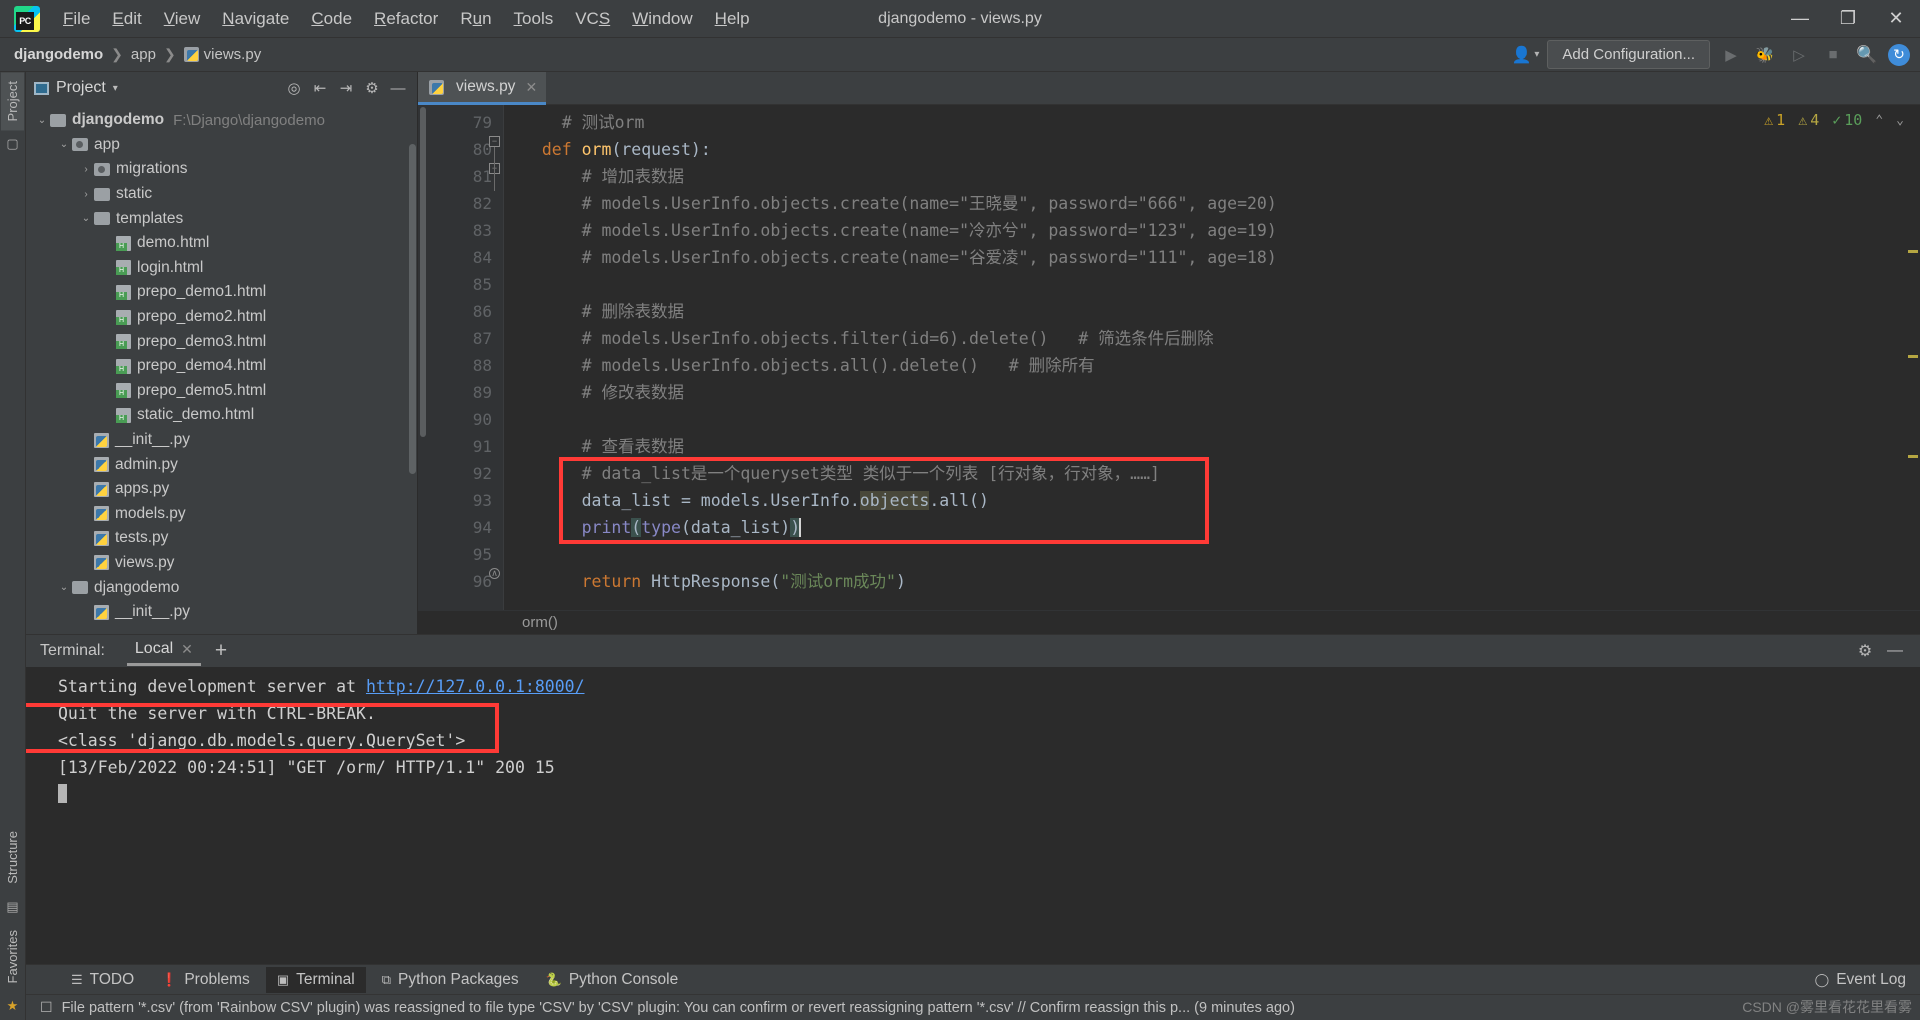 Image resolution: width=1920 pixels, height=1020 pixels. Describe the element at coordinates (221, 169) in the screenshot. I see `tree-row: › migrations` at that location.